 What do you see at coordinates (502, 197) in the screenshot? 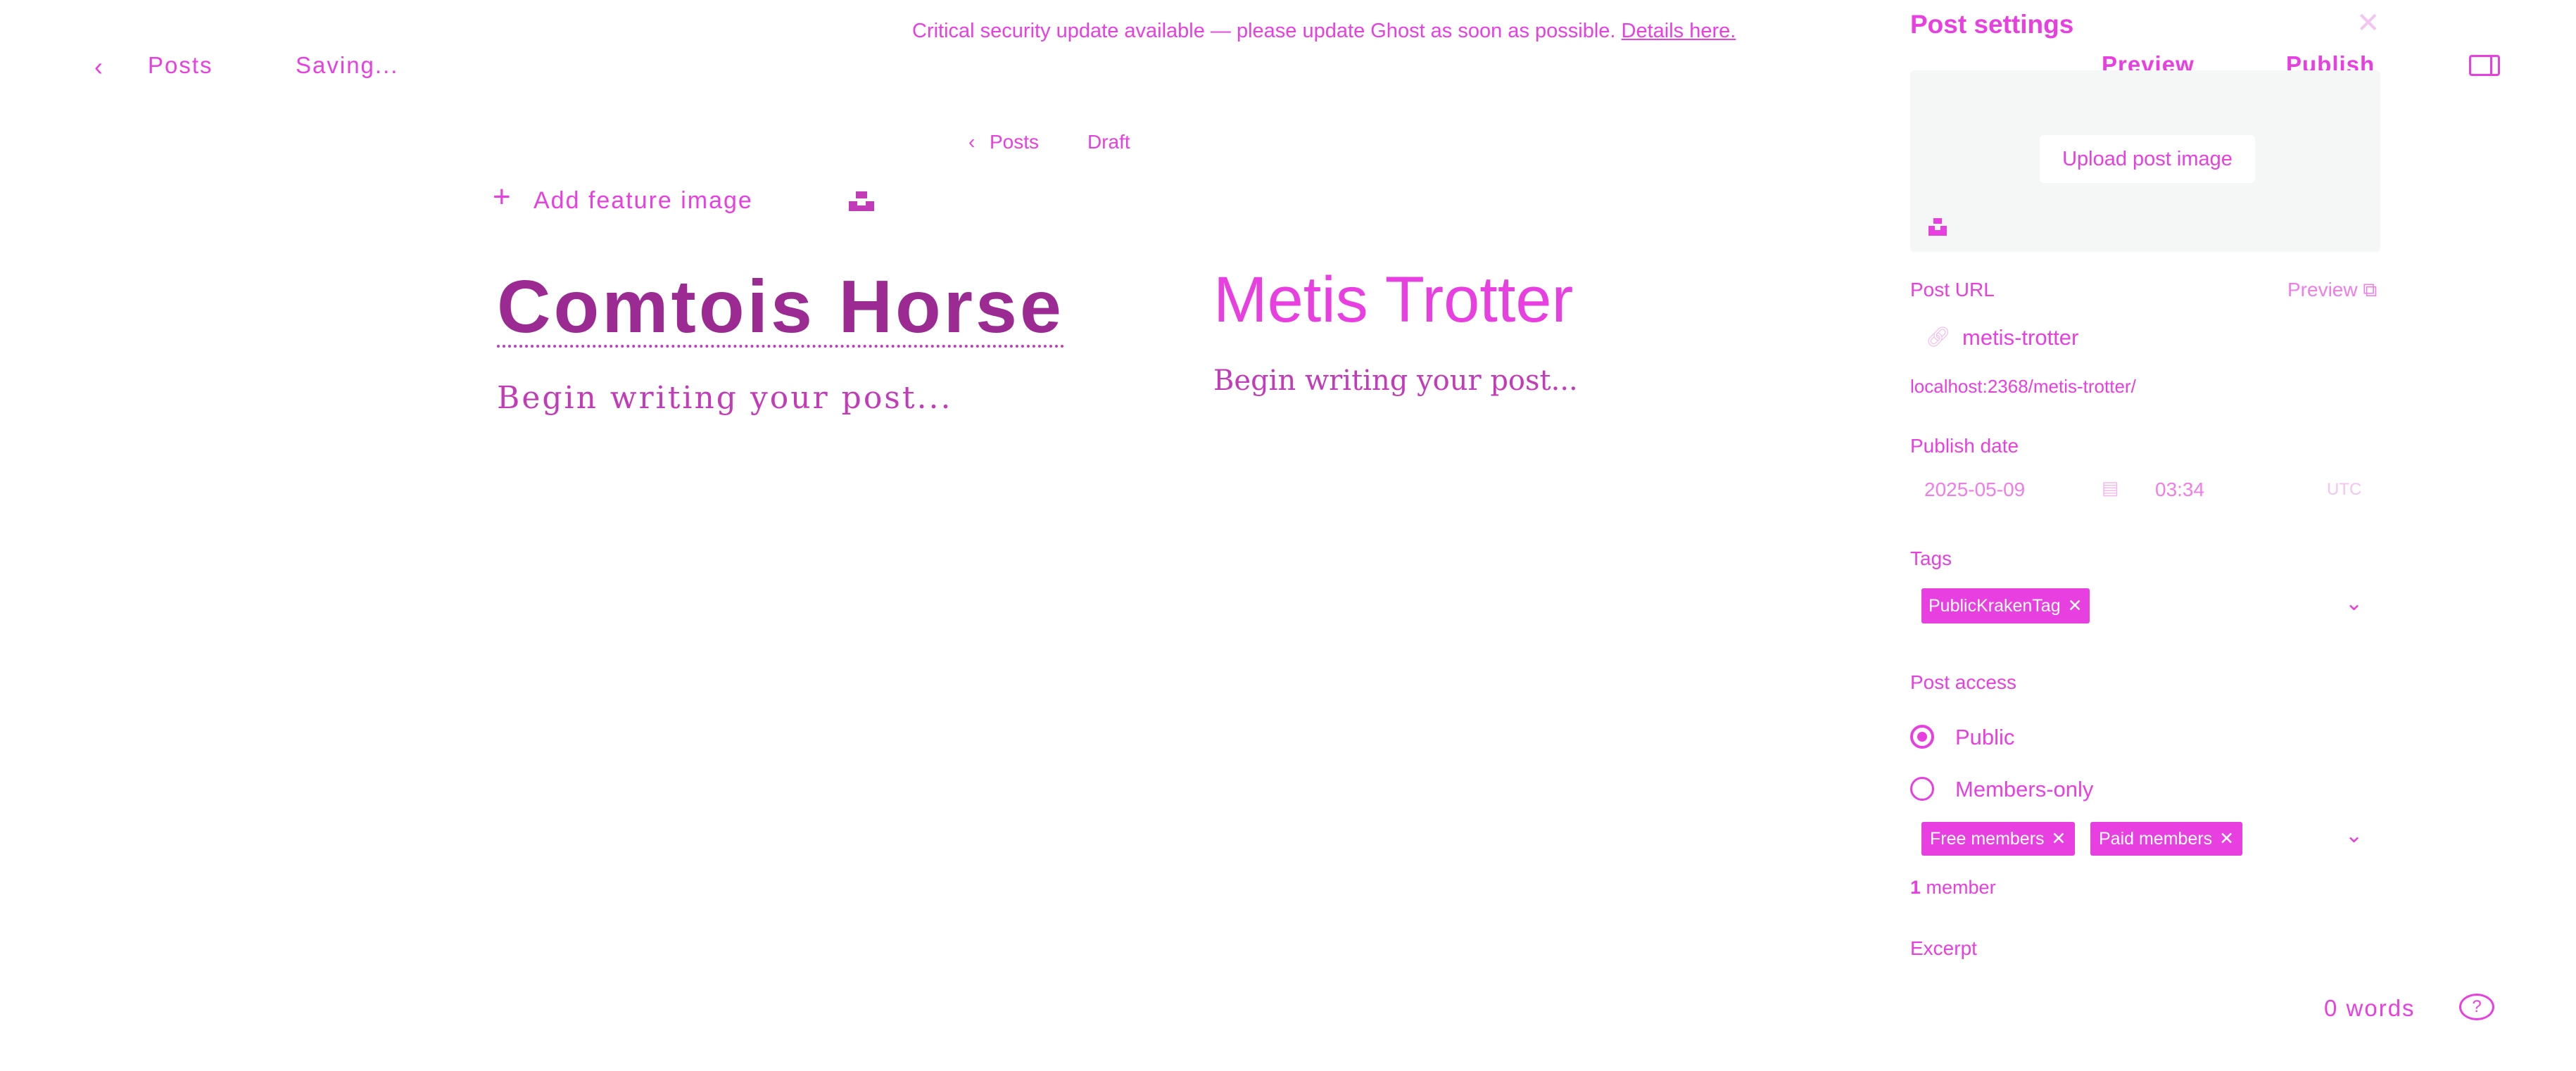
I see `plus-icon: +` at bounding box center [502, 197].